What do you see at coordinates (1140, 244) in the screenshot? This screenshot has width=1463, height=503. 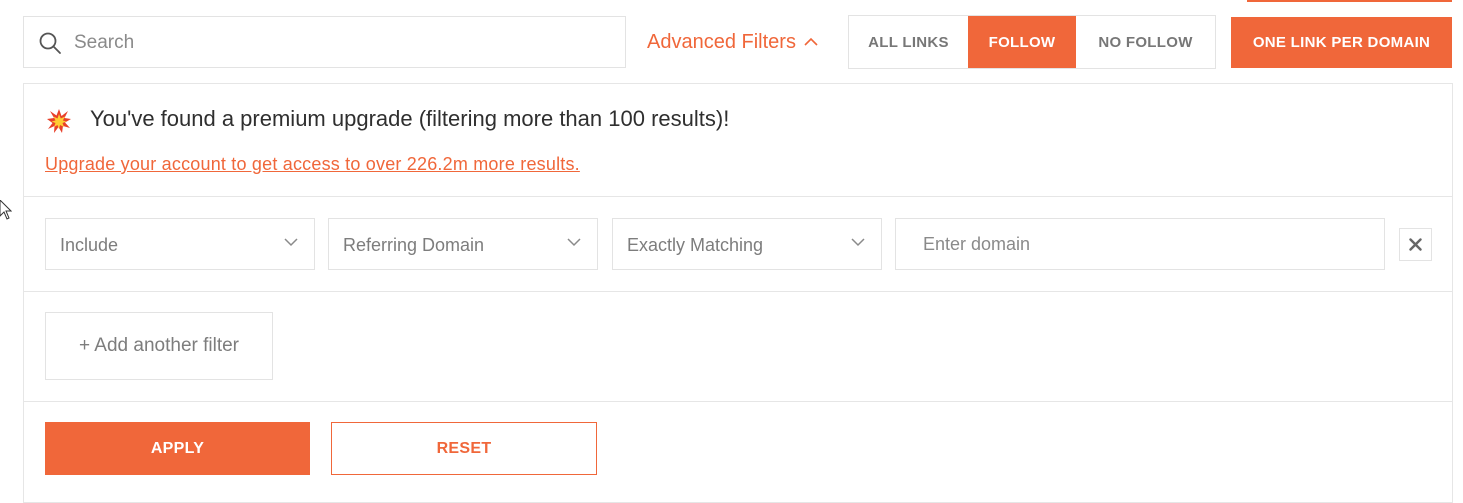 I see `domain-input` at bounding box center [1140, 244].